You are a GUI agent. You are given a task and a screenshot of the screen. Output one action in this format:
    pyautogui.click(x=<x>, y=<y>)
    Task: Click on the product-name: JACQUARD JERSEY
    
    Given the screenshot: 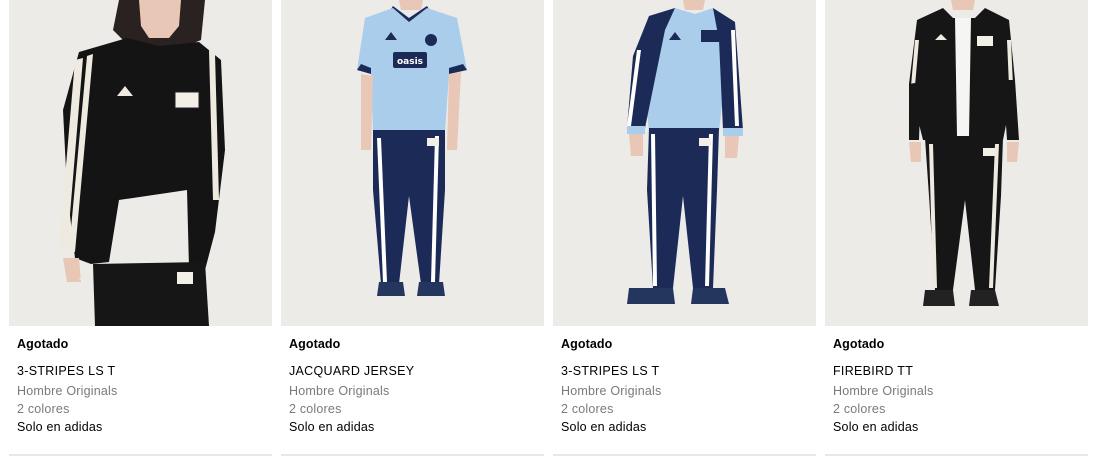 What is the action you would take?
    pyautogui.click(x=412, y=372)
    